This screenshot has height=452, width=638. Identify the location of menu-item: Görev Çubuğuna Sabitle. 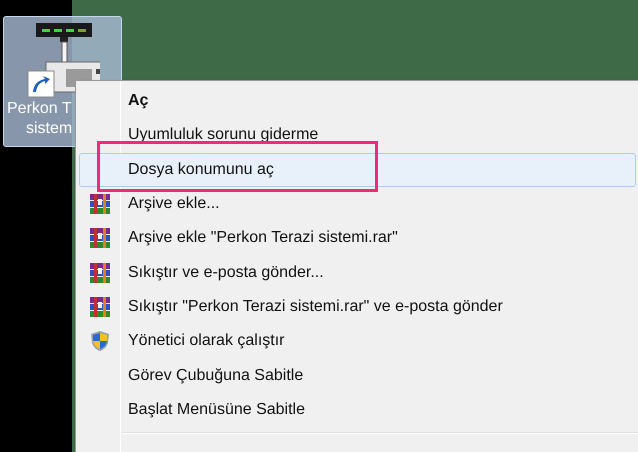
(357, 375).